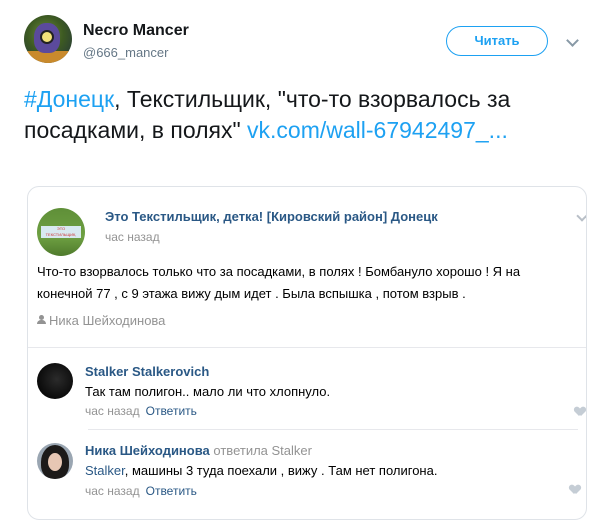 This screenshot has width=589, height=520. I want to click on comment-divider, so click(333, 429).